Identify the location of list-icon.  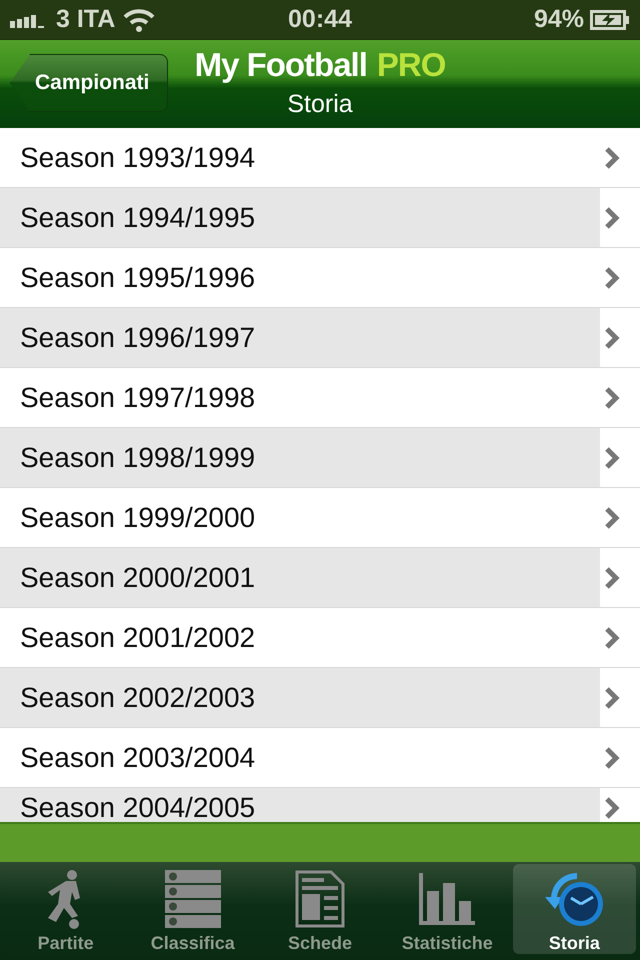
(192, 899).